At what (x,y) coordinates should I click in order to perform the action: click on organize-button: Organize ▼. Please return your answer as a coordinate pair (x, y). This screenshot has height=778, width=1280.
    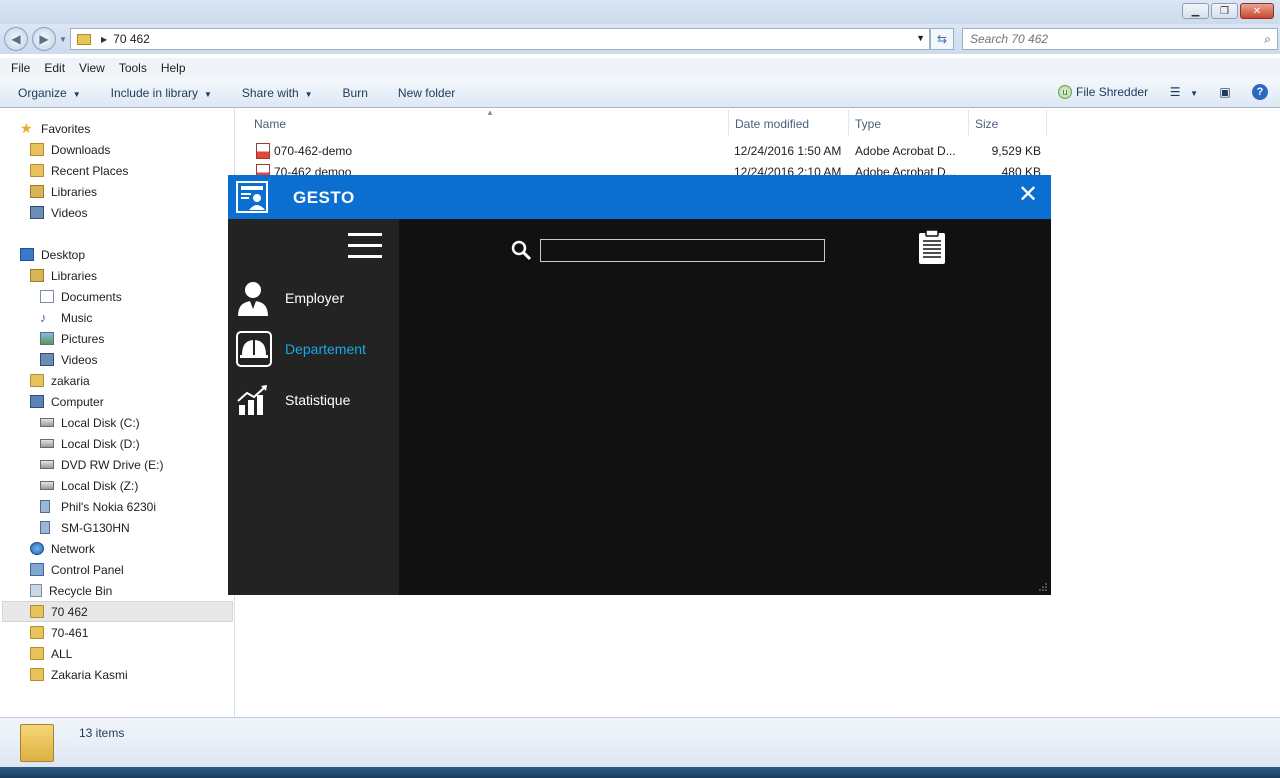
    Looking at the image, I should click on (49, 93).